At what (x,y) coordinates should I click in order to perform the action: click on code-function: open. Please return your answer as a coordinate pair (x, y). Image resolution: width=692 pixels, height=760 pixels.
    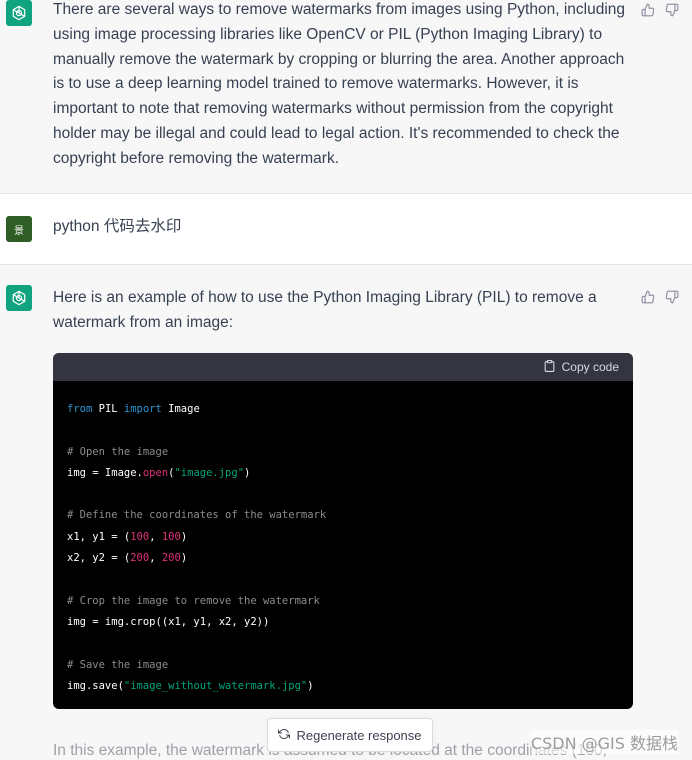
    Looking at the image, I should click on (155, 472).